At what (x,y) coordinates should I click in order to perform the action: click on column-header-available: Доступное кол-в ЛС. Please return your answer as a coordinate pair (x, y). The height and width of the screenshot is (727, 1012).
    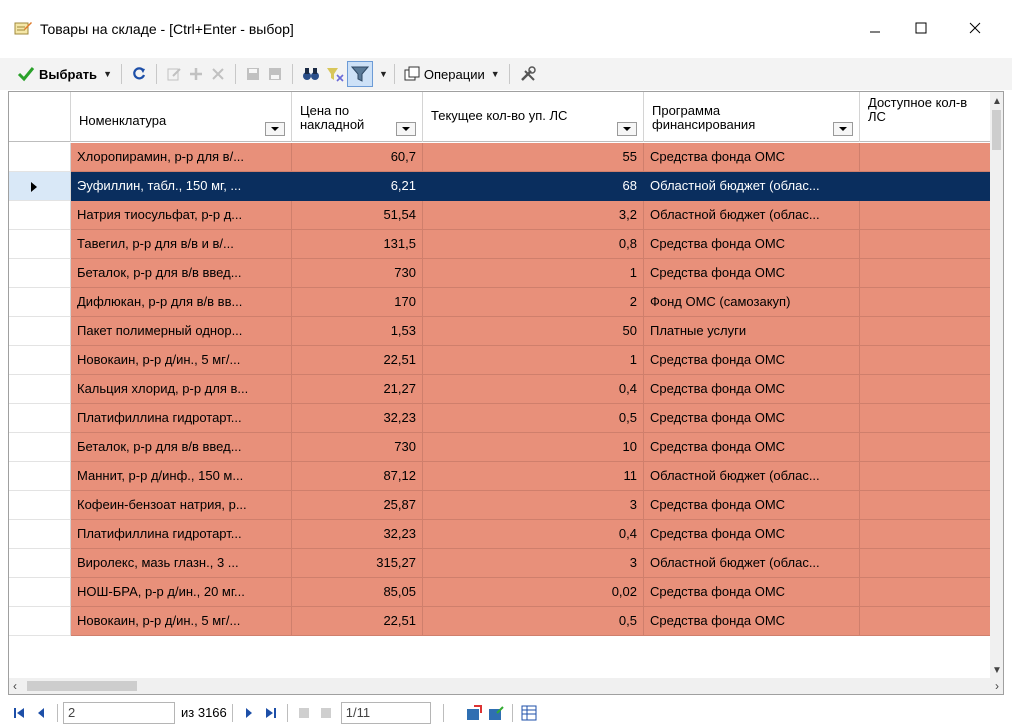
    Looking at the image, I should click on (925, 117).